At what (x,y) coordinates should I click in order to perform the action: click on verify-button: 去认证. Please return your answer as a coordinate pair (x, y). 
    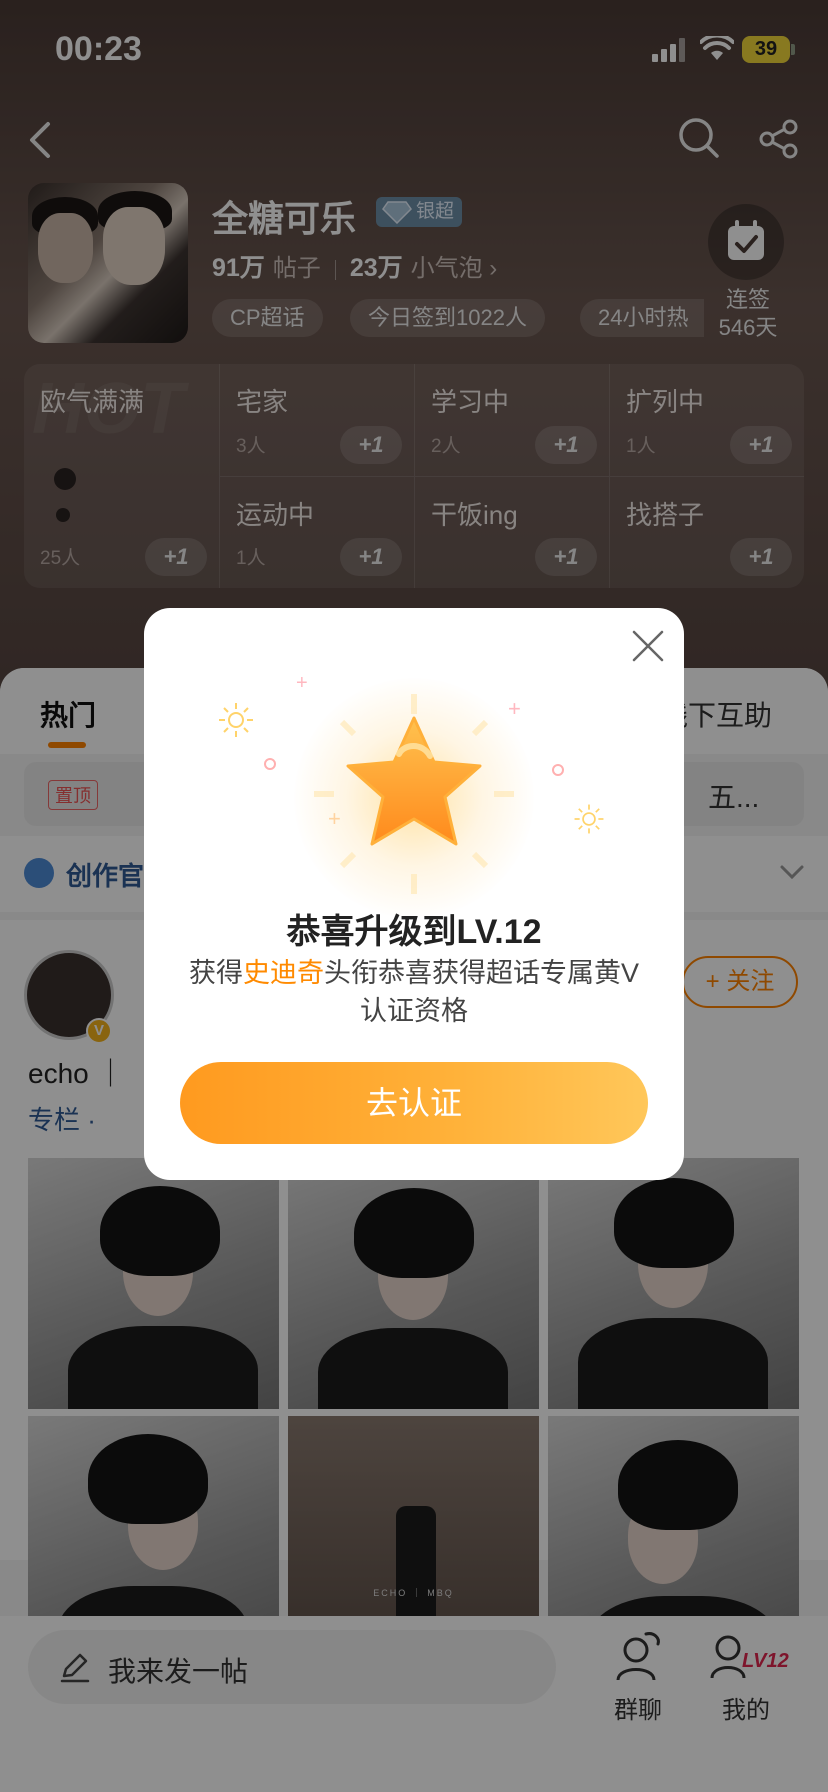
    Looking at the image, I should click on (414, 1103).